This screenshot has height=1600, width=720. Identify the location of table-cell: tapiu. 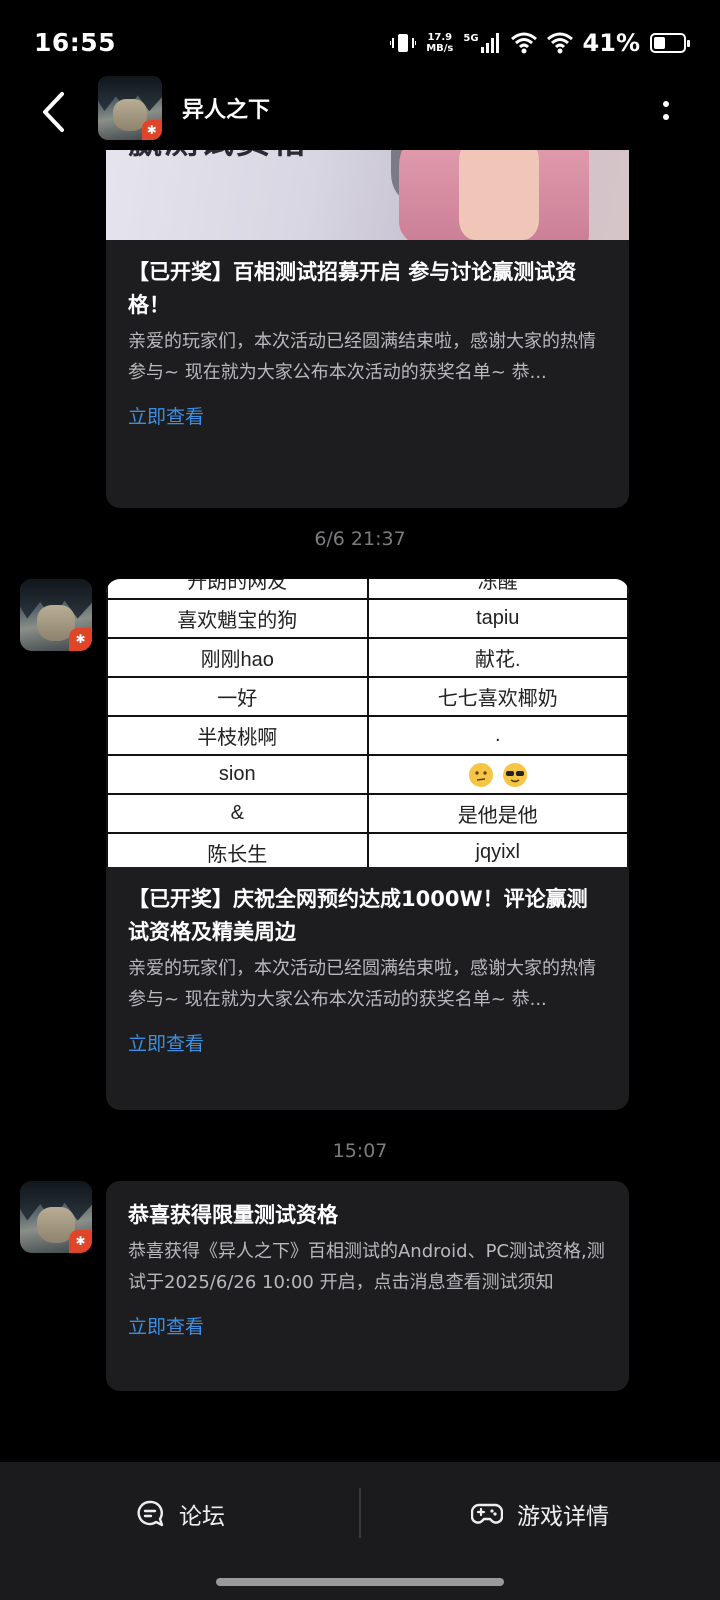
(497, 618).